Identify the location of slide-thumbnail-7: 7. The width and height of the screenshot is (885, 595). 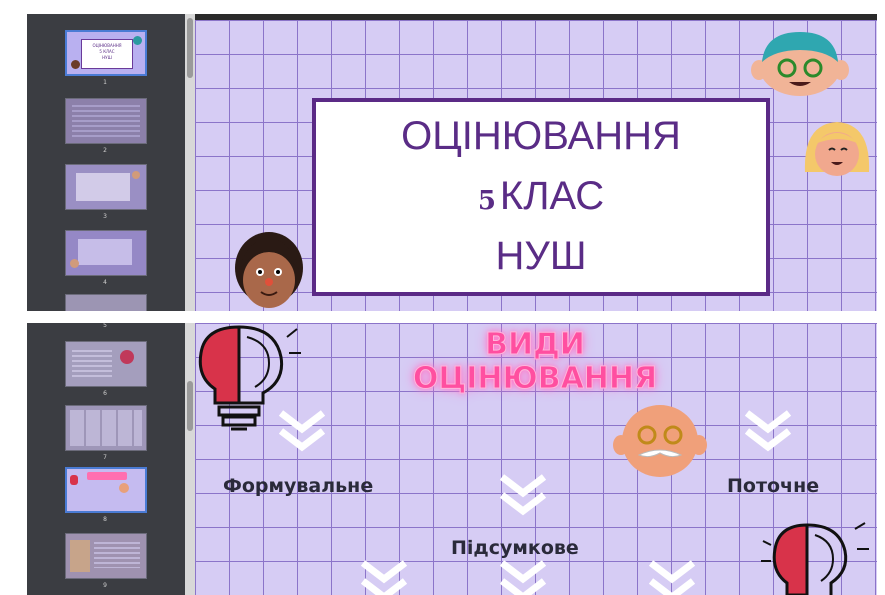
(106, 433).